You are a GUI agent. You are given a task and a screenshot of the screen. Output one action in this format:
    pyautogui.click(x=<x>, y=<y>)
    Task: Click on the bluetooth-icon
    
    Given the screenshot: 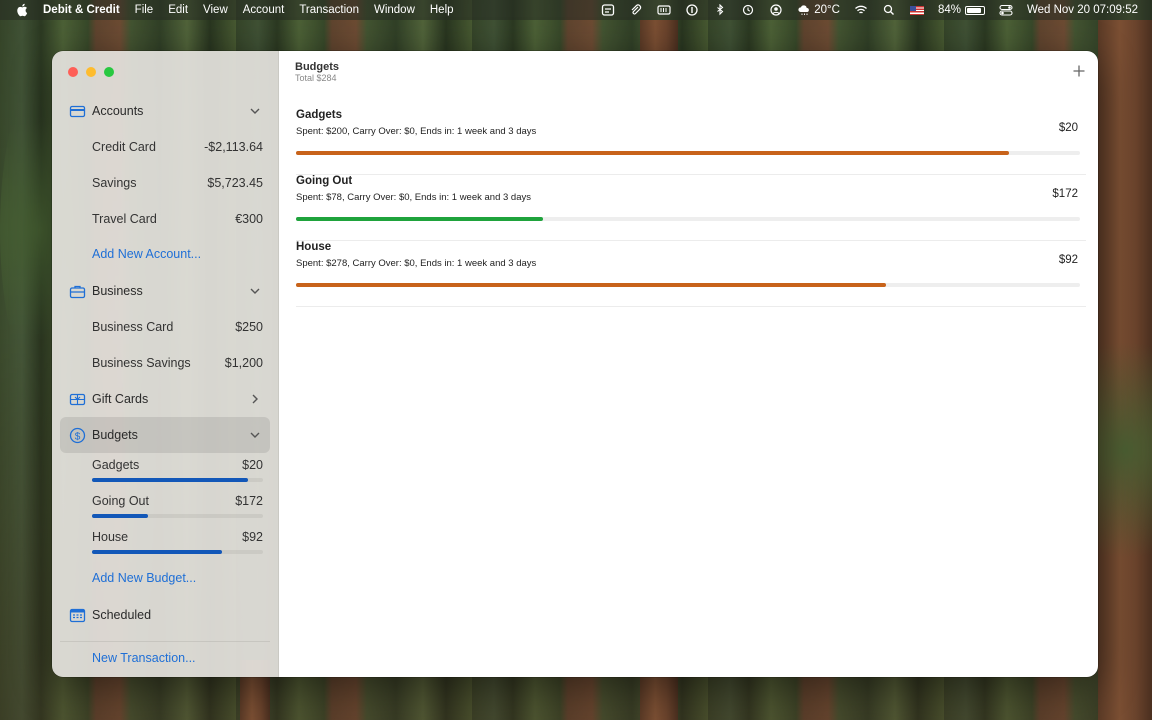 What is the action you would take?
    pyautogui.click(x=720, y=10)
    